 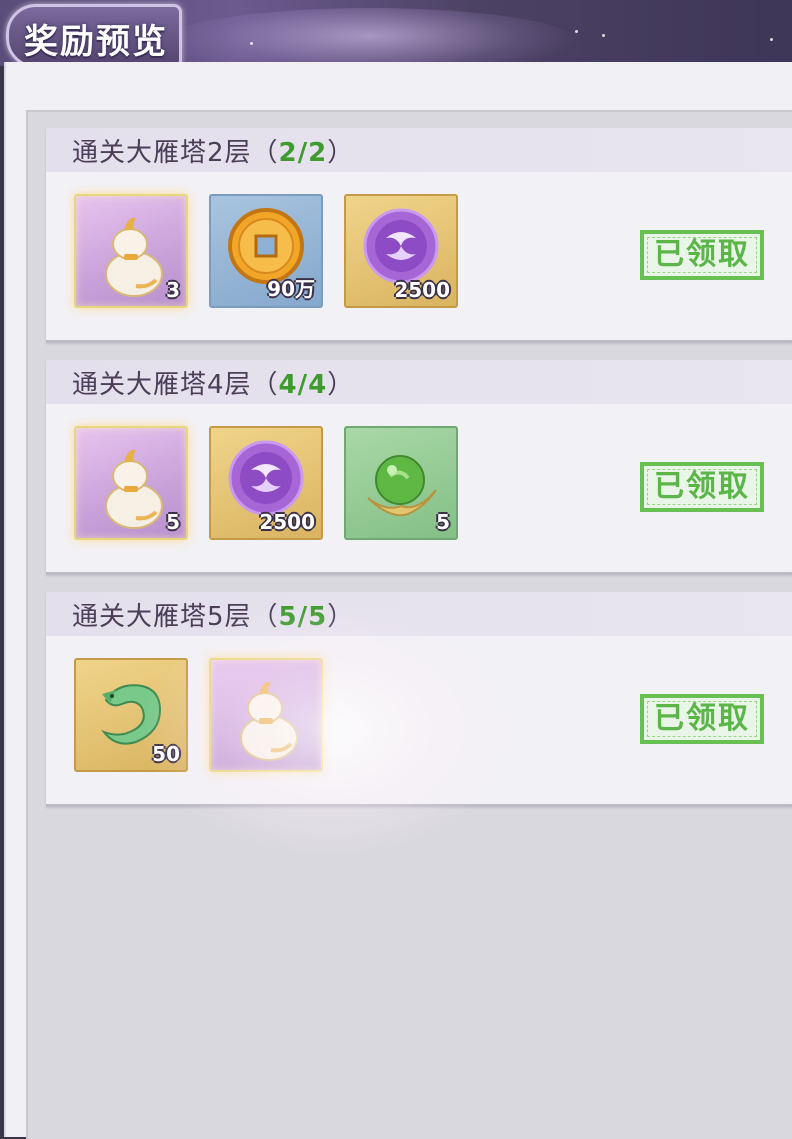 What do you see at coordinates (96, 42) in the screenshot?
I see `page-title: 奖励预览` at bounding box center [96, 42].